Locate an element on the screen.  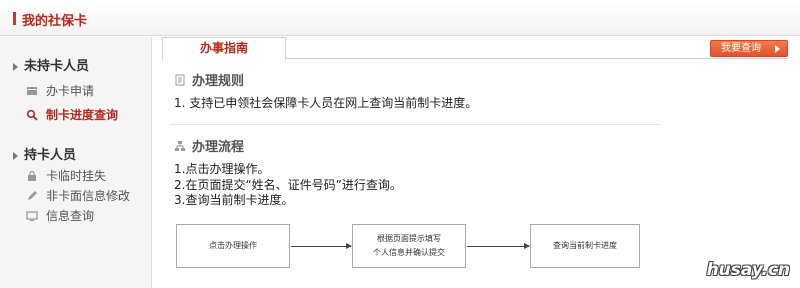
page-title: 我的社保卡 is located at coordinates (55, 21).